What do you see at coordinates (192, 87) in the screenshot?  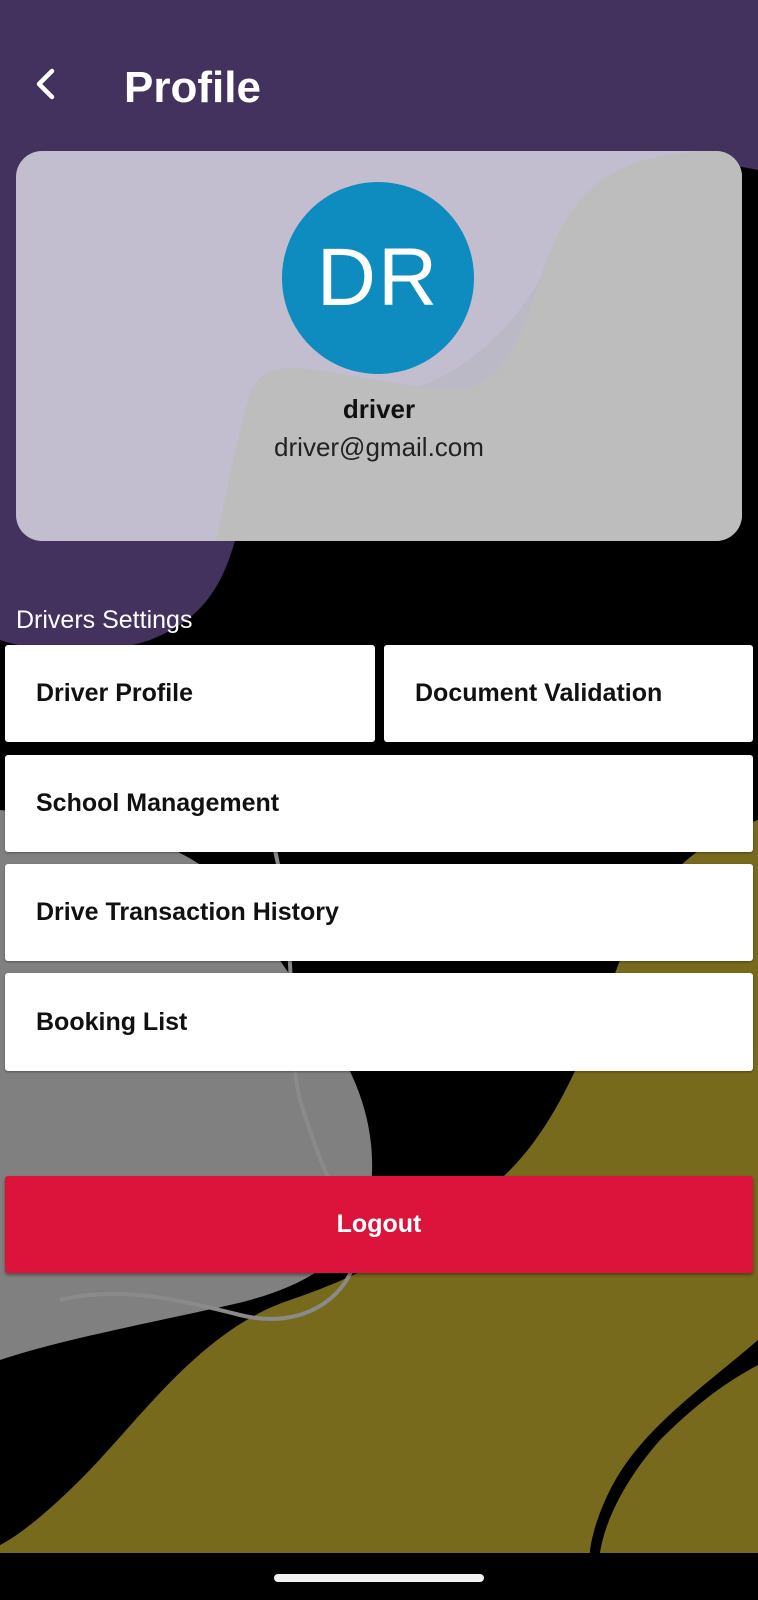 I see `page-title: Profile` at bounding box center [192, 87].